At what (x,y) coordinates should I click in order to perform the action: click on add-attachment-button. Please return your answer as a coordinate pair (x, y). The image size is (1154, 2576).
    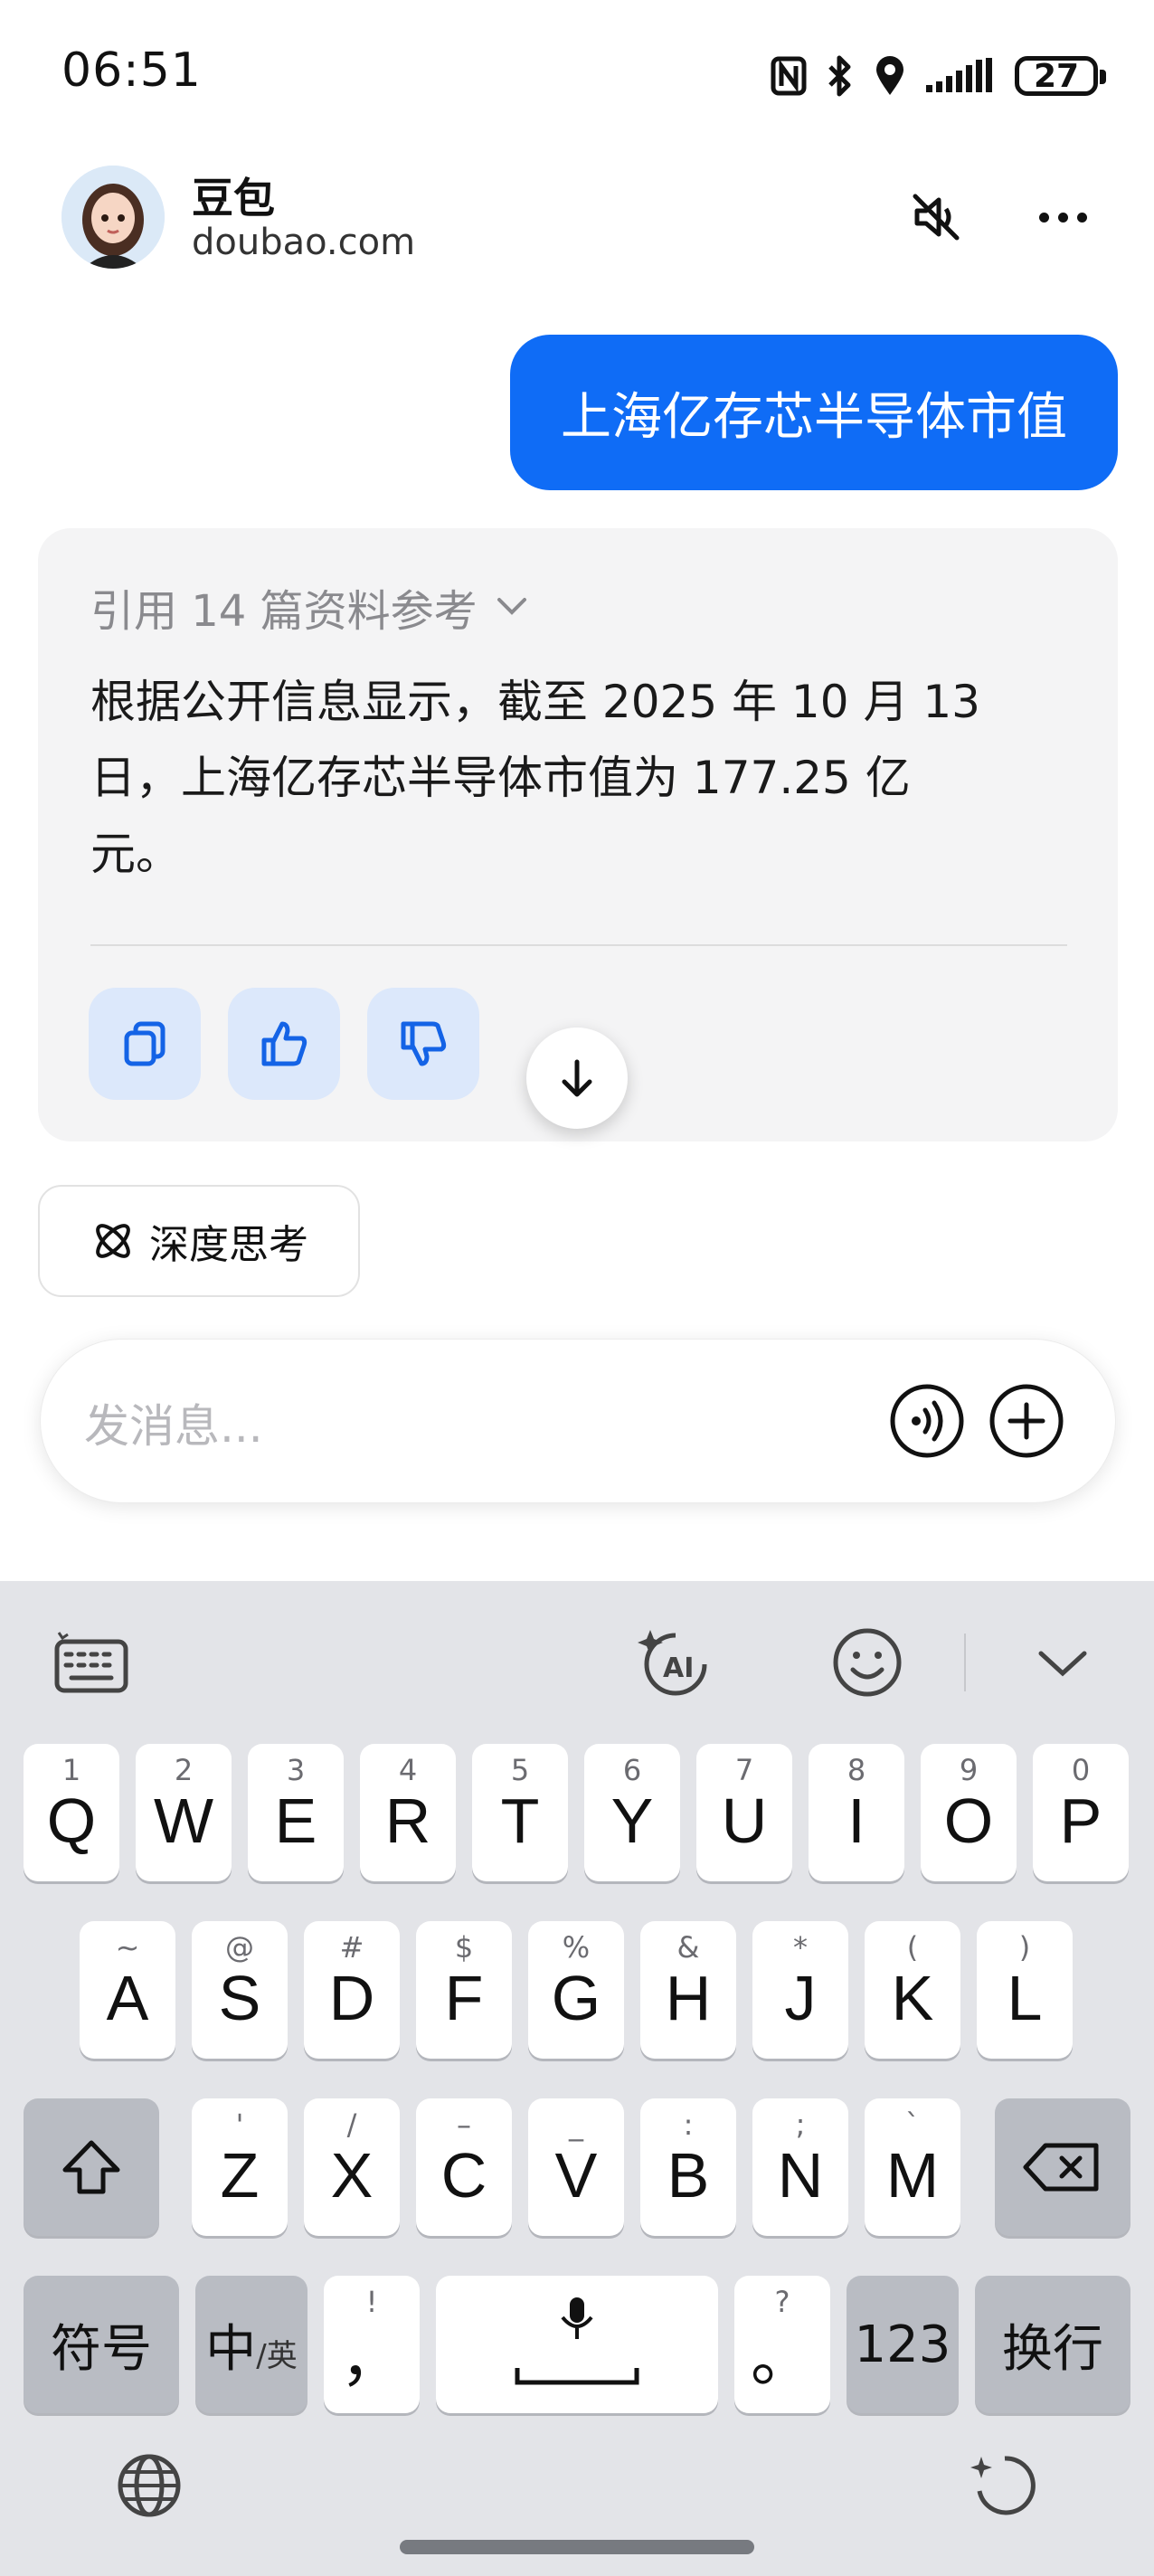
    Looking at the image, I should click on (1026, 1421).